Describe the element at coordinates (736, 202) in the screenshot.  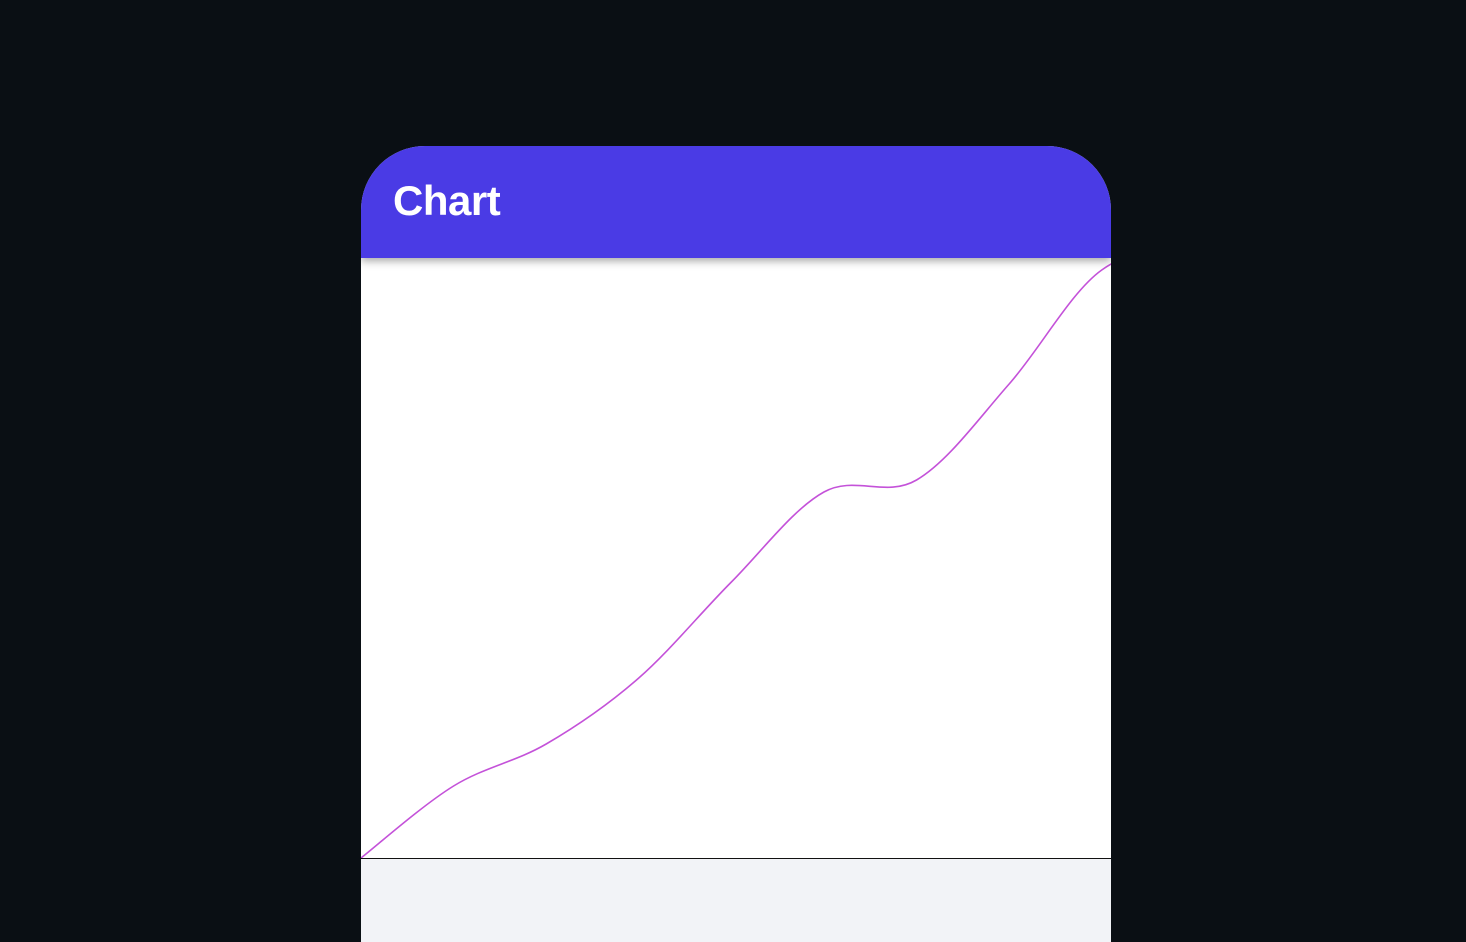
I see `app-bar: Chart` at that location.